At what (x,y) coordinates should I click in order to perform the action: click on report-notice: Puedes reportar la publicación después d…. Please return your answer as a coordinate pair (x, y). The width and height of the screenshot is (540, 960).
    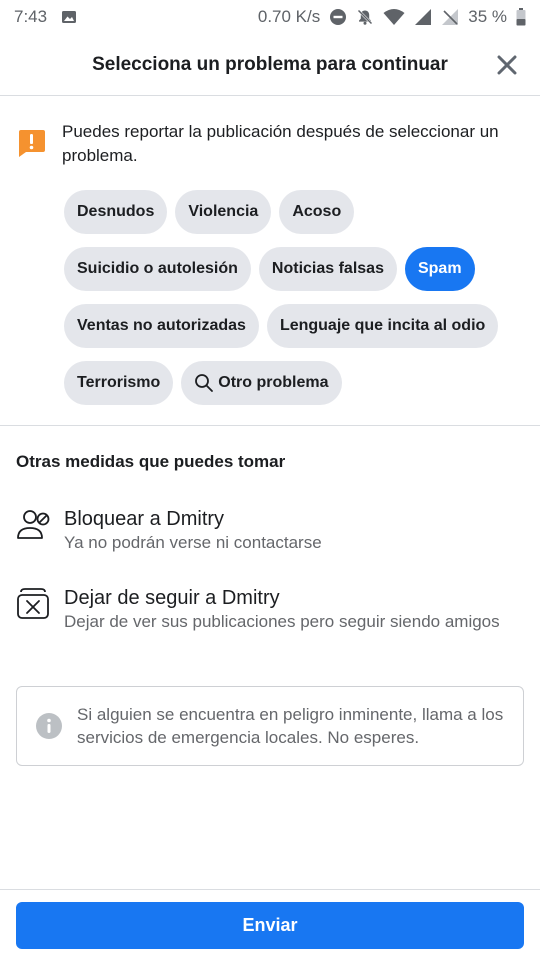
    Looking at the image, I should click on (270, 144).